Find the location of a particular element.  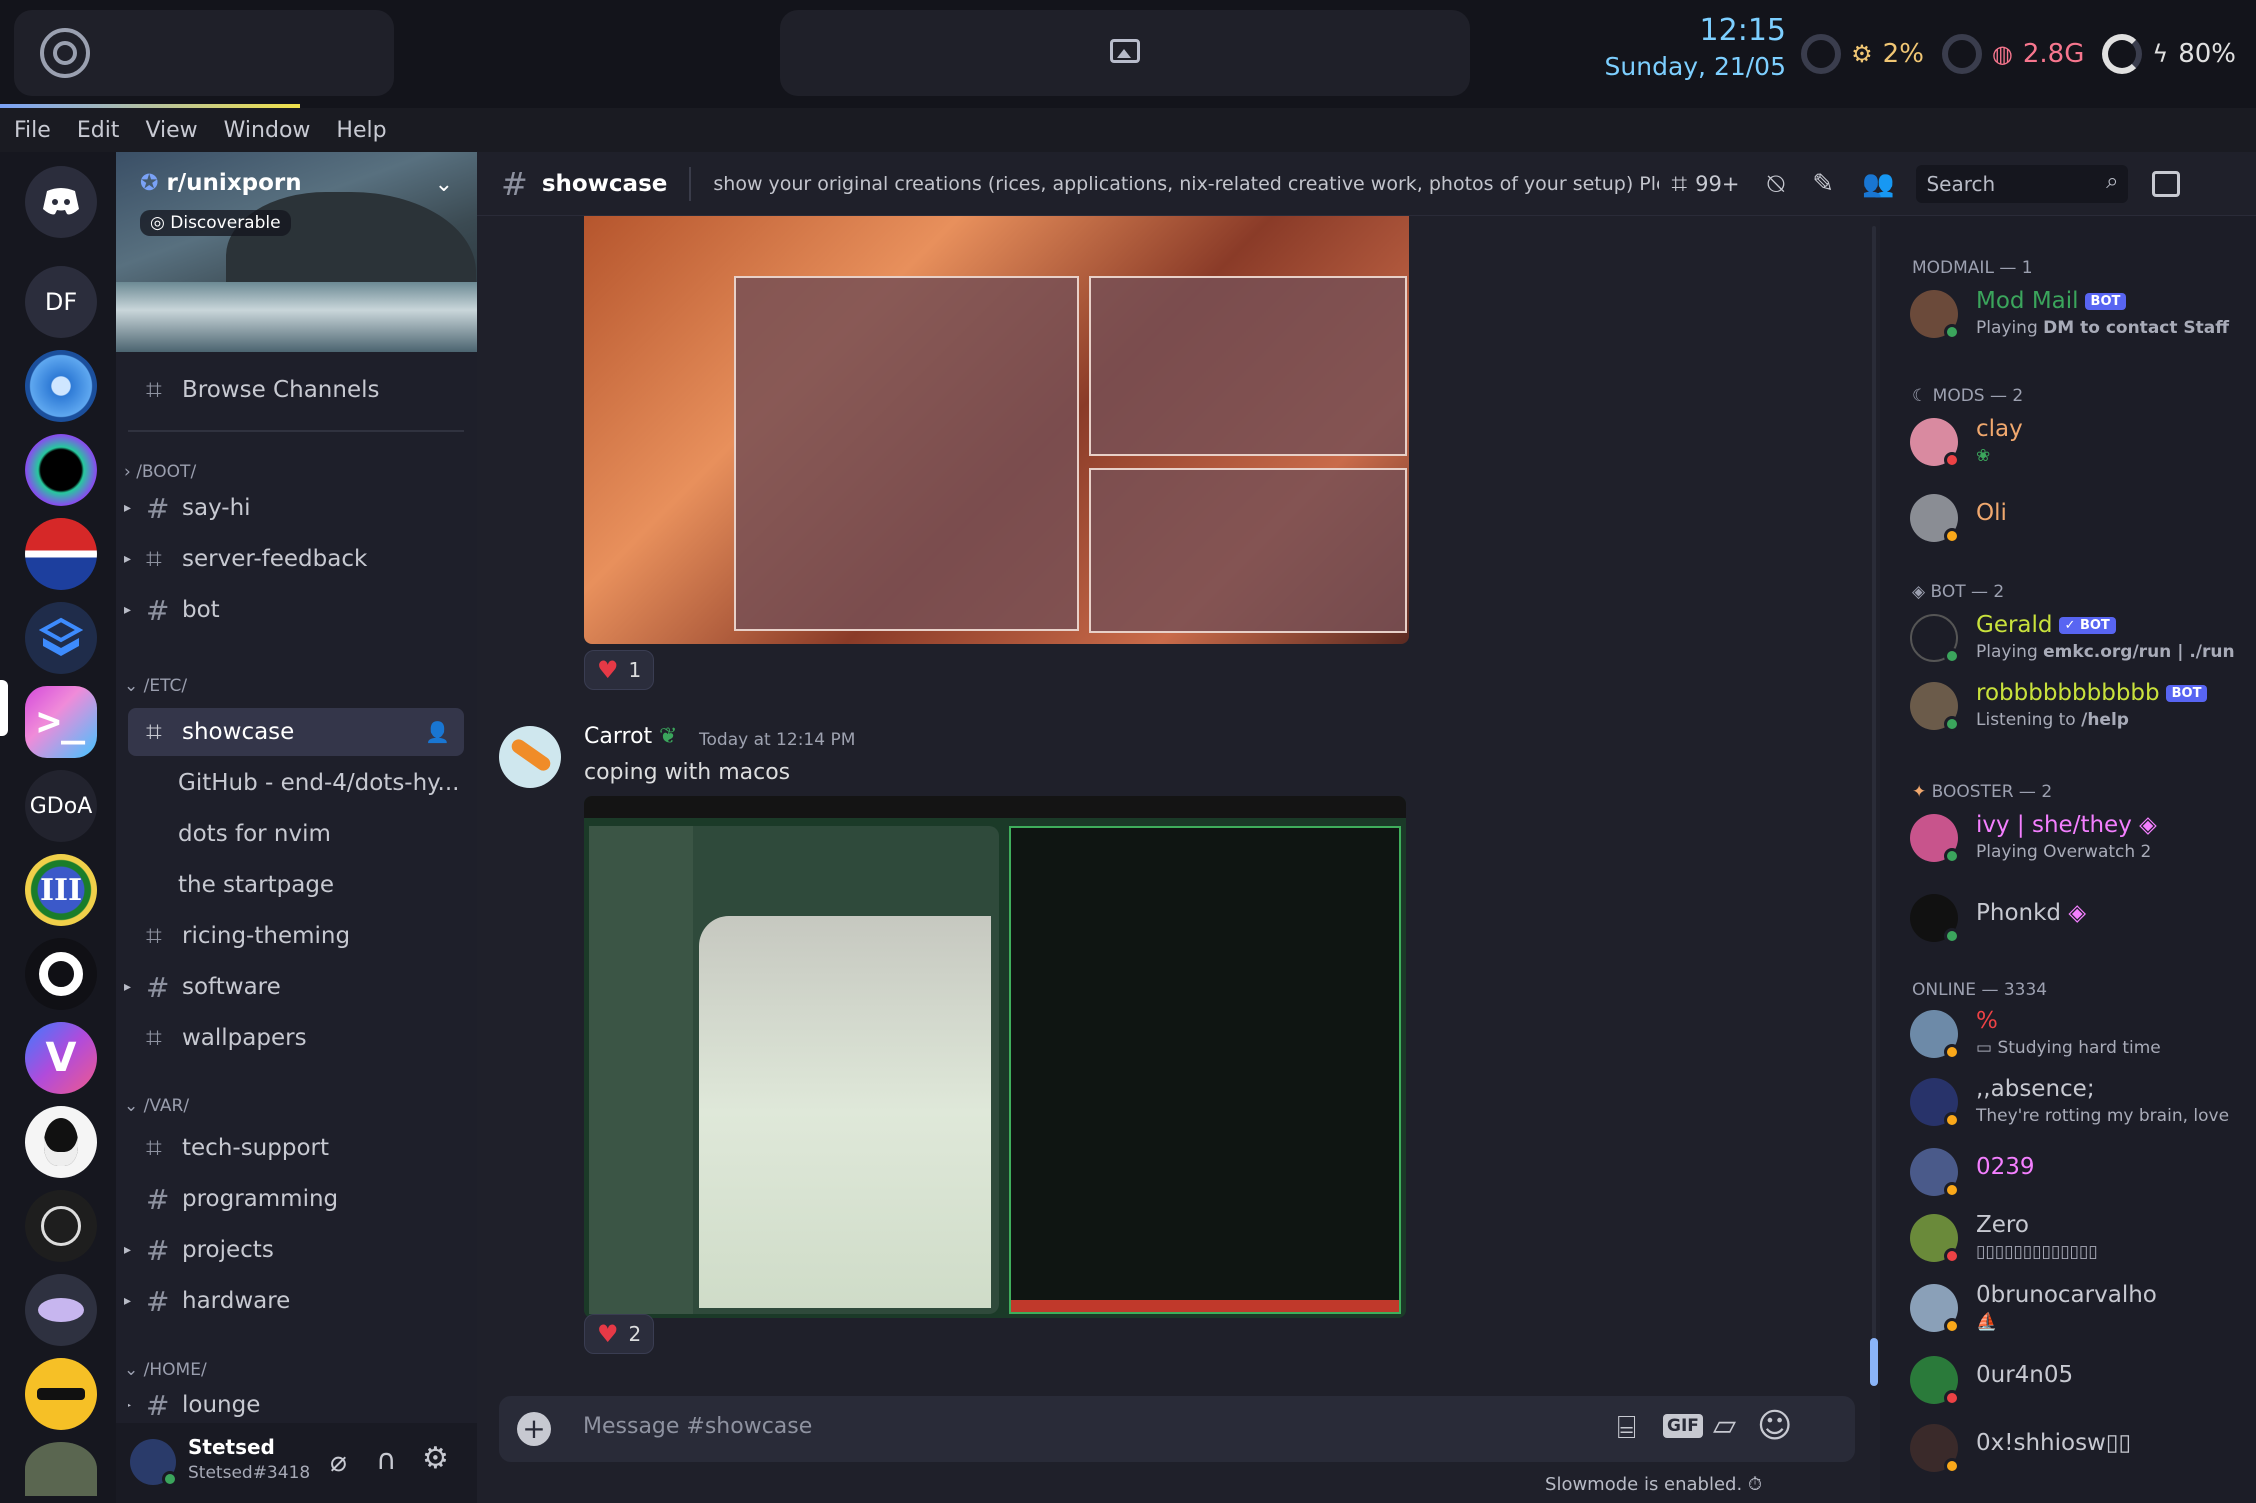

category-etc: ⌄ /ETC/ is located at coordinates (155, 686).